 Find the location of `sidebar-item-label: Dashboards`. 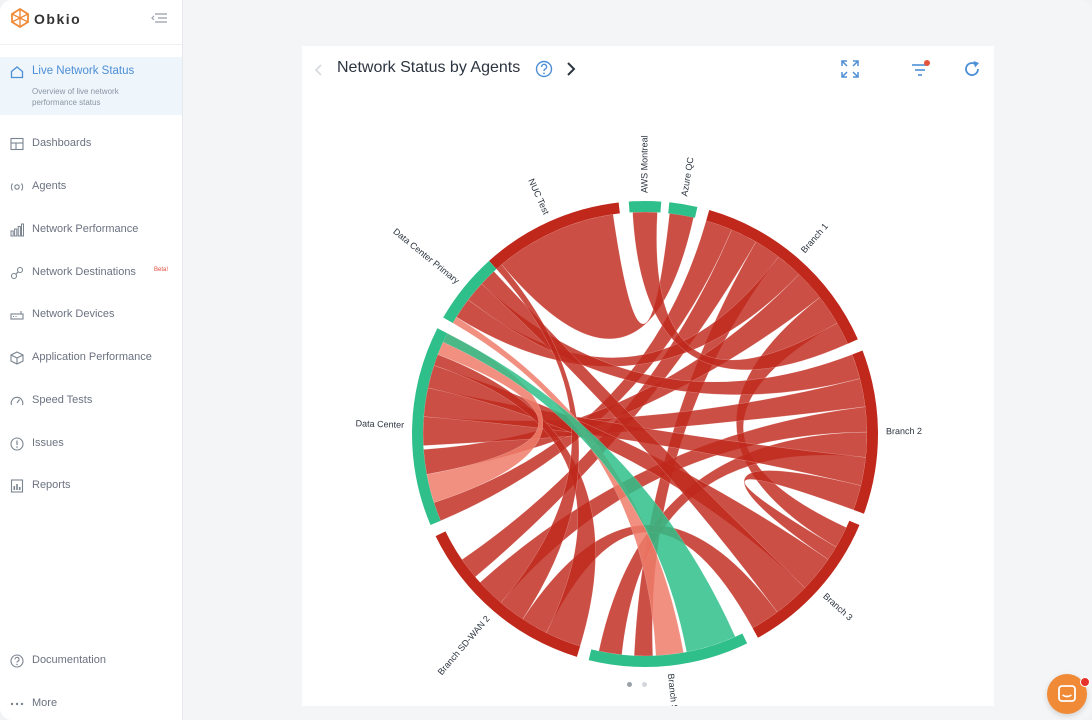

sidebar-item-label: Dashboards is located at coordinates (62, 143).